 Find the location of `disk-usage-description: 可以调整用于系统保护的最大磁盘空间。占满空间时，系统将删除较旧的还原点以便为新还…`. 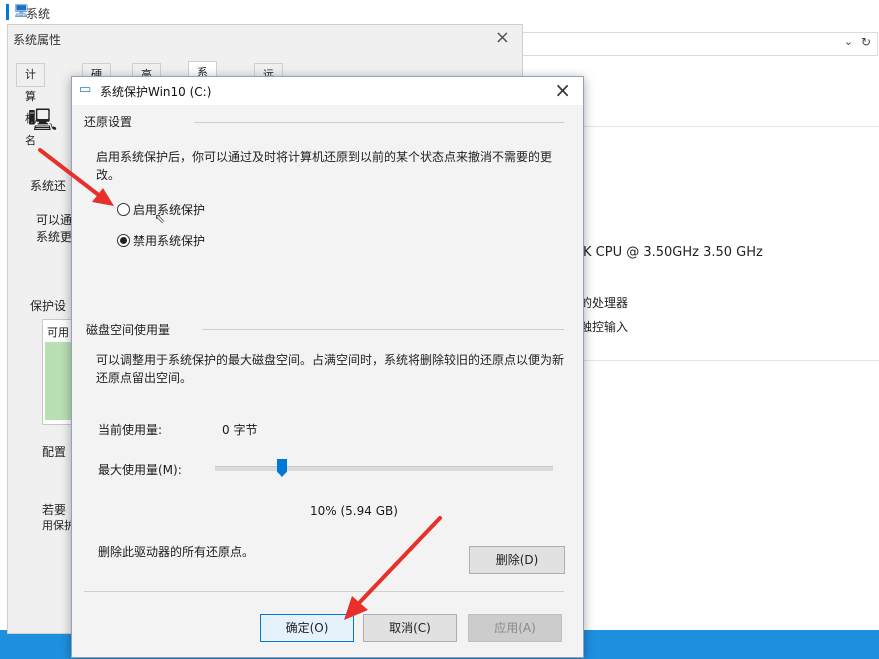

disk-usage-description: 可以调整用于系统保护的最大磁盘空间。占满空间时，系统将删除较旧的还原点以便为新还… is located at coordinates (330, 369).